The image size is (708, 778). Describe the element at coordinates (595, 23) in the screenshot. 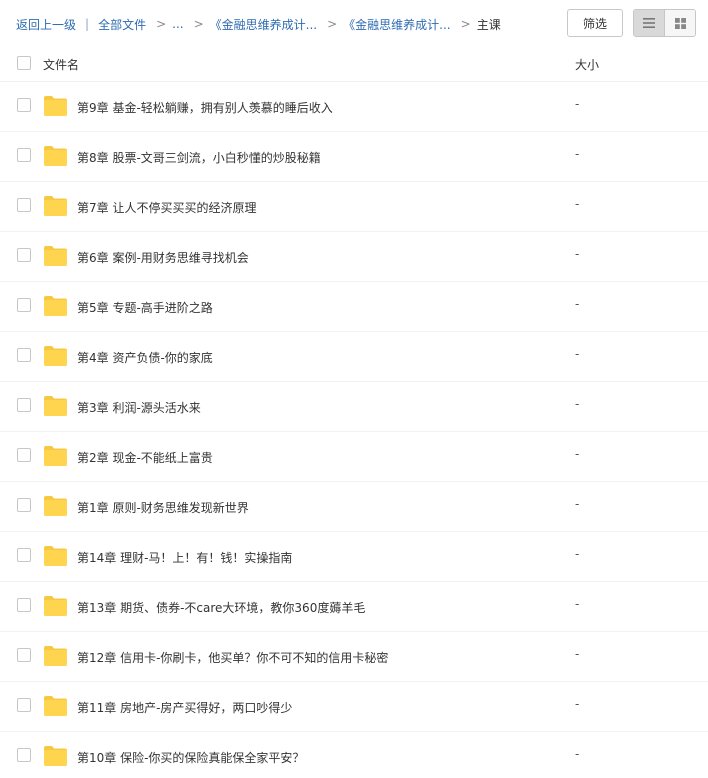

I see `filter-button: 筛选` at that location.